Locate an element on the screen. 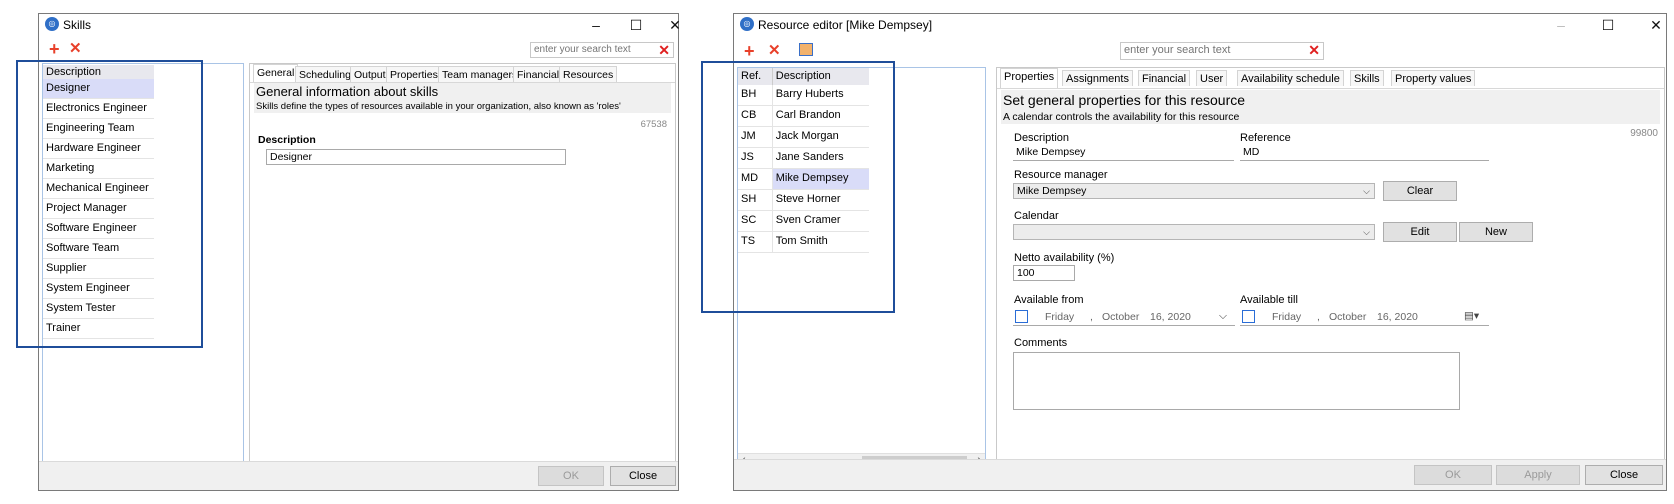  tab-assignments: Assignments is located at coordinates (1097, 78).